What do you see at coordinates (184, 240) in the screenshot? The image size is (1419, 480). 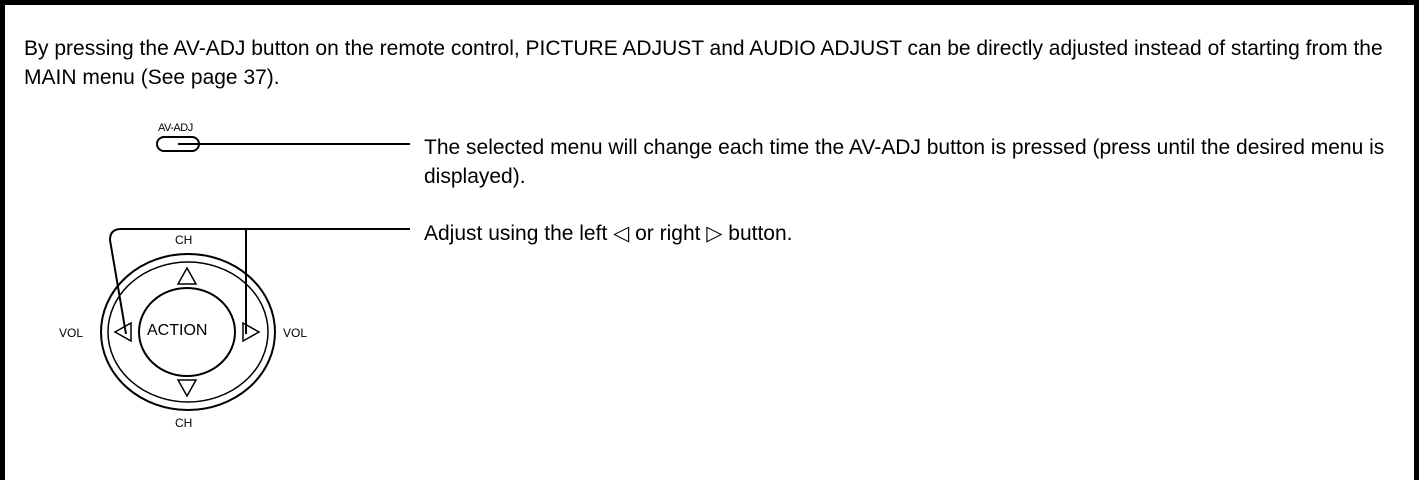 I see `ch-top-label: CH` at bounding box center [184, 240].